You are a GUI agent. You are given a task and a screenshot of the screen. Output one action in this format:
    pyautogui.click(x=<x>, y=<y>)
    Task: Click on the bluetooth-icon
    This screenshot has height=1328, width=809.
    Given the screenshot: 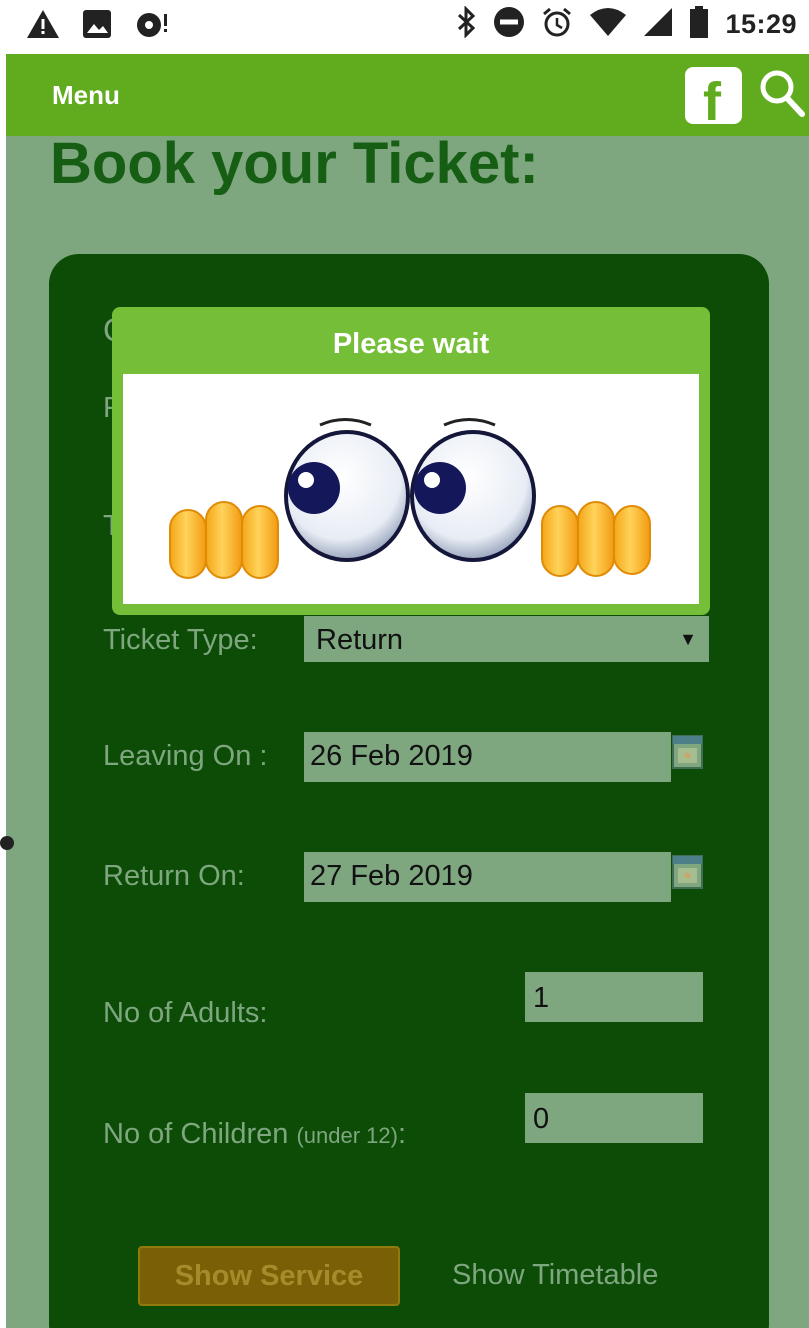 What is the action you would take?
    pyautogui.click(x=466, y=24)
    